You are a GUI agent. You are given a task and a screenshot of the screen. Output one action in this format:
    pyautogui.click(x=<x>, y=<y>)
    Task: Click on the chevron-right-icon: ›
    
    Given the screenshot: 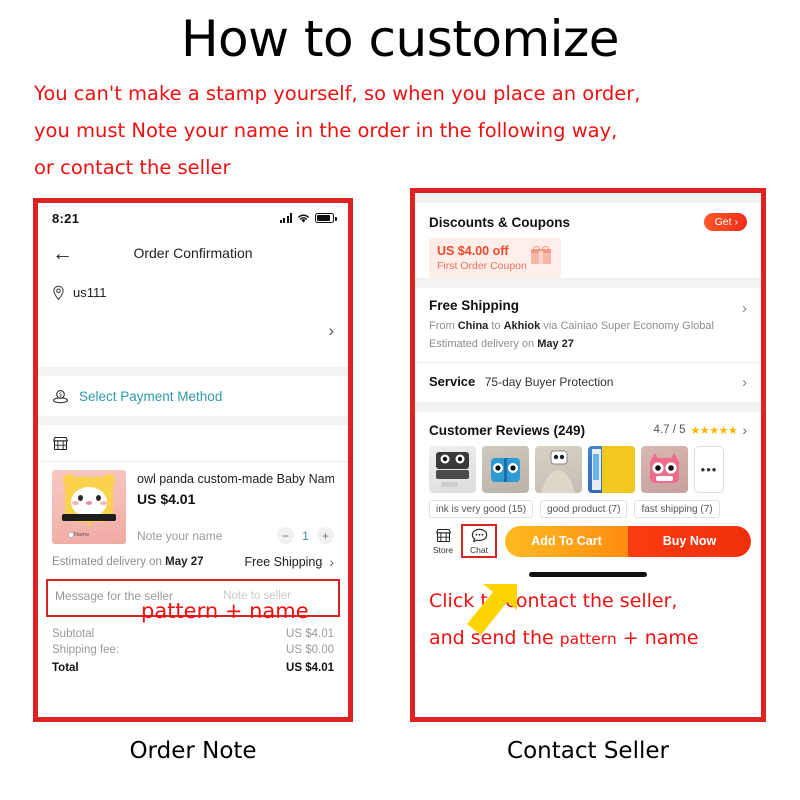 What is the action you would take?
    pyautogui.click(x=736, y=222)
    